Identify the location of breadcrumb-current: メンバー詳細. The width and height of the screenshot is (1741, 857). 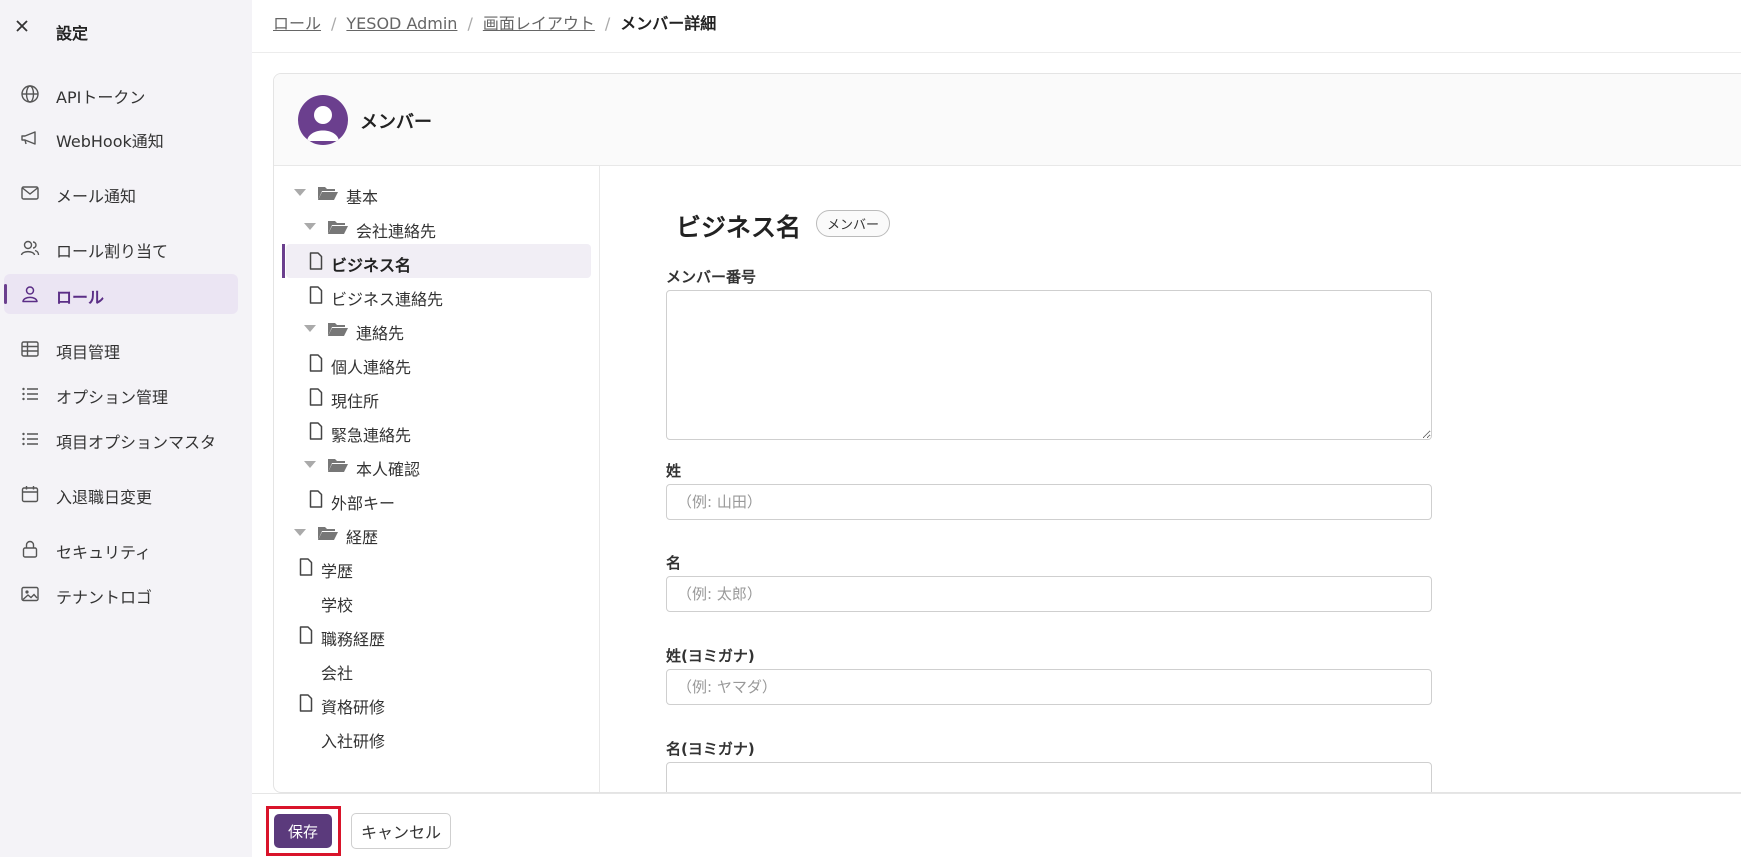
(668, 23).